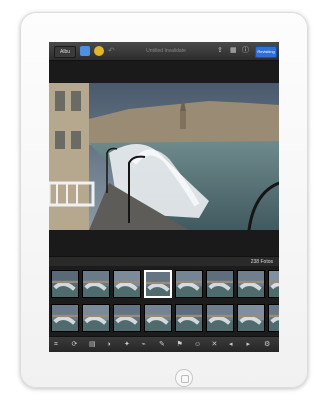 Image resolution: width=328 pixels, height=400 pixels. I want to click on effects-icon: ✦, so click(127, 345).